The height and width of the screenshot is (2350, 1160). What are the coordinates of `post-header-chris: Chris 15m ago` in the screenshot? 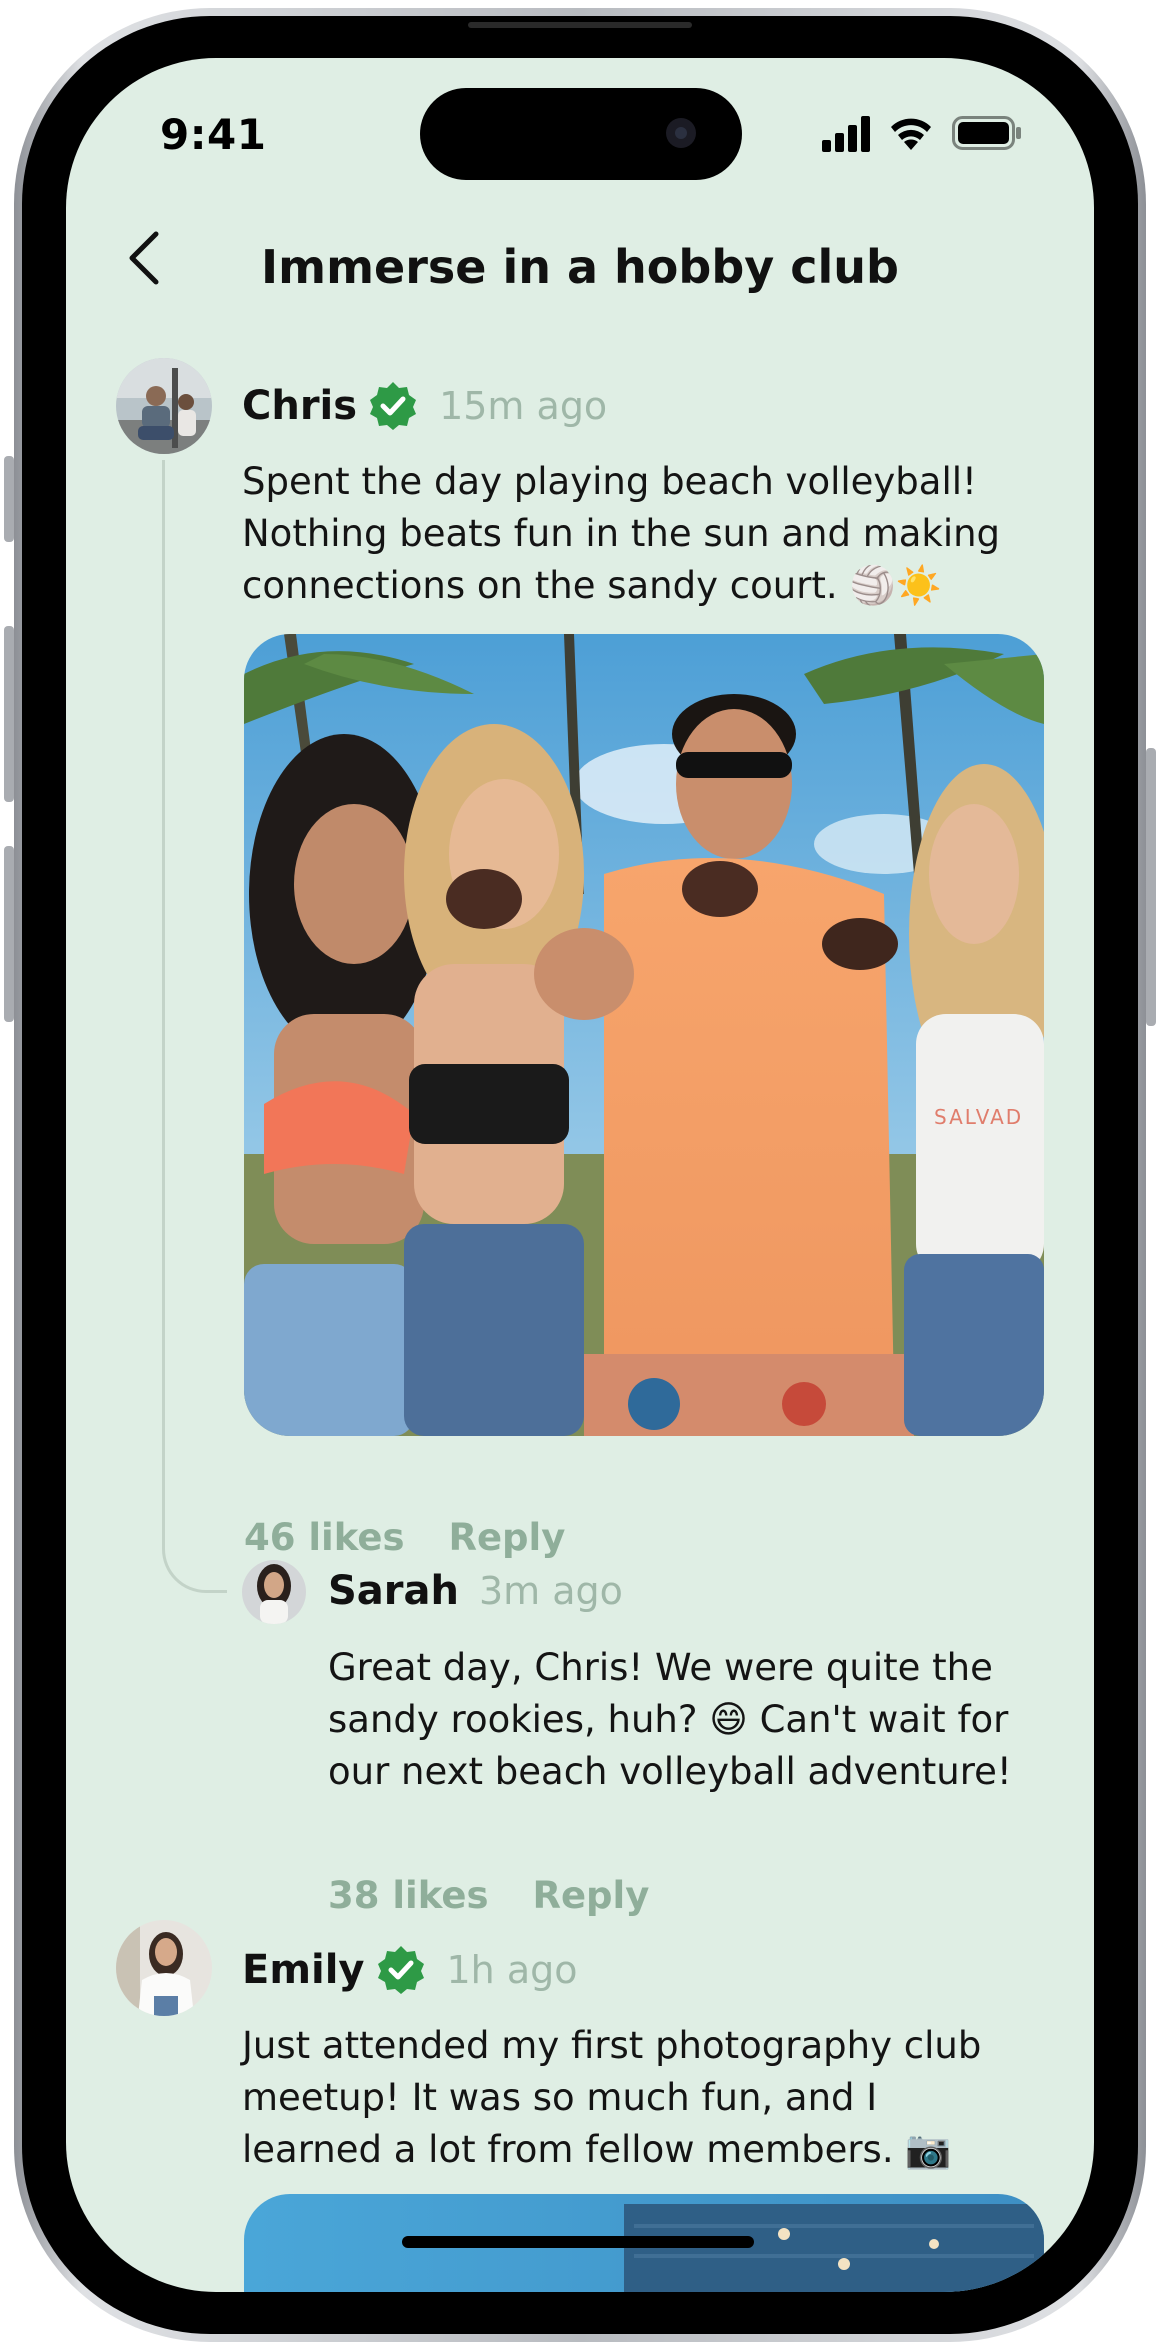 It's located at (424, 406).